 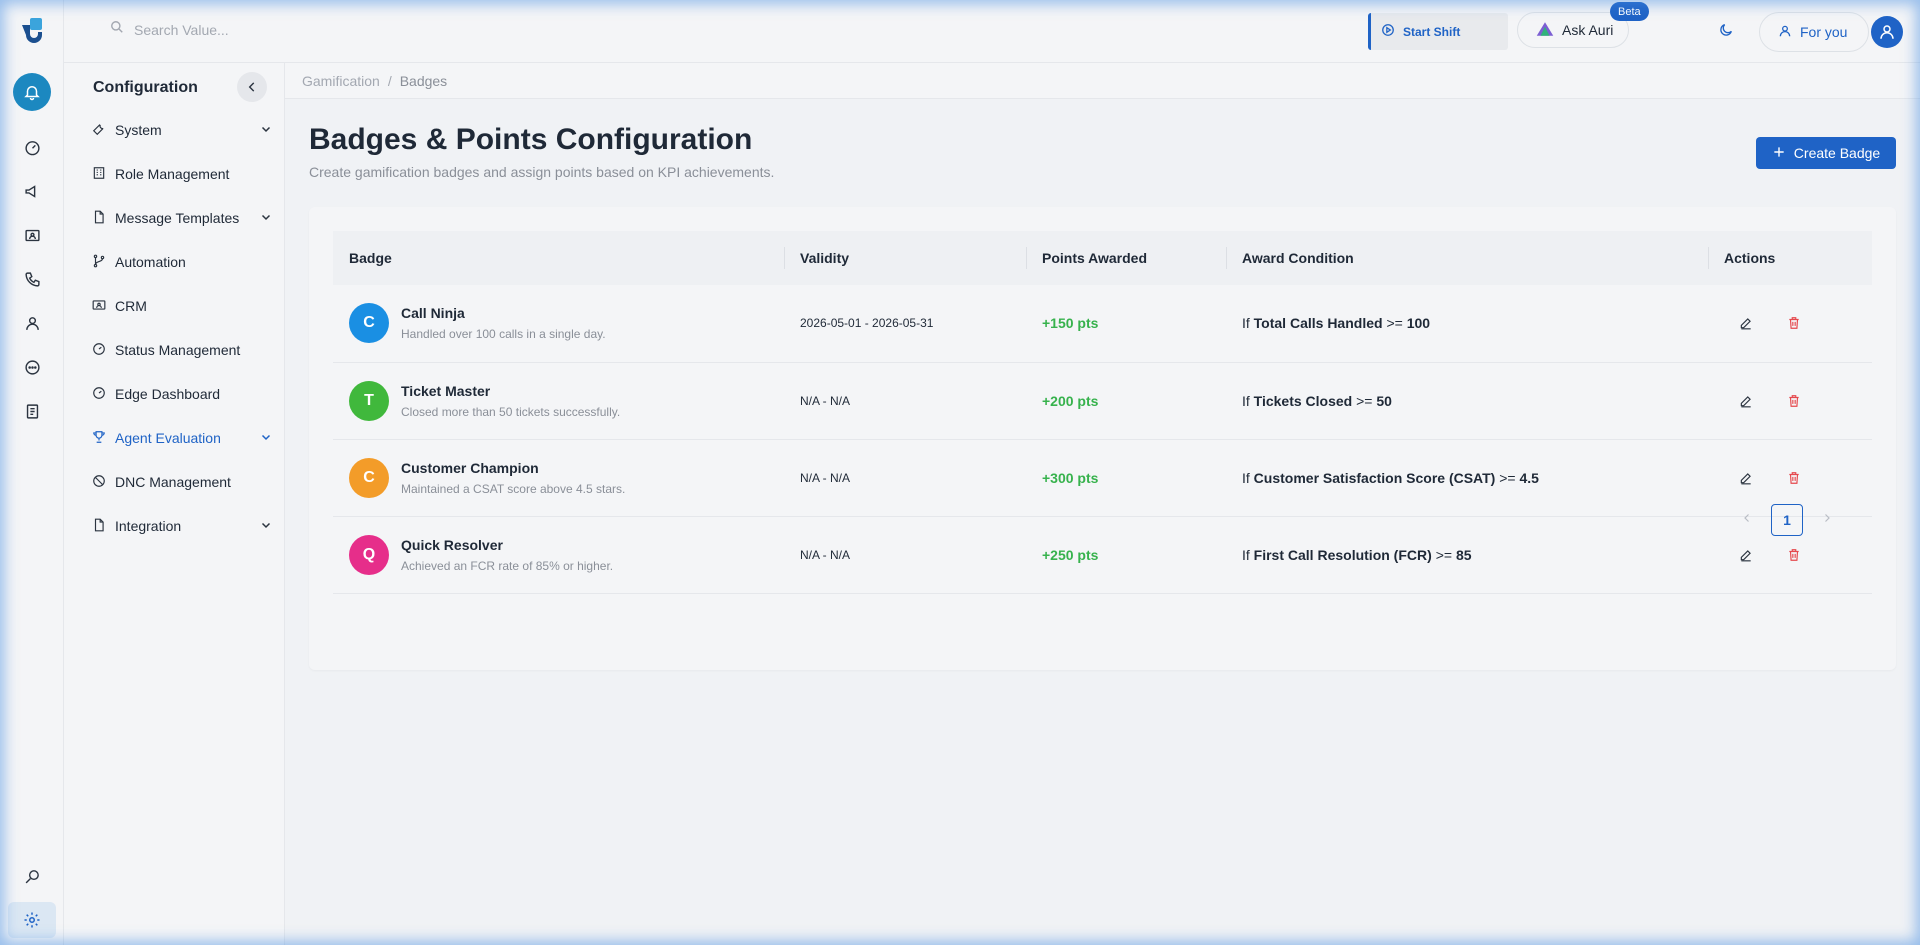 I want to click on app-rail, so click(x=32, y=472).